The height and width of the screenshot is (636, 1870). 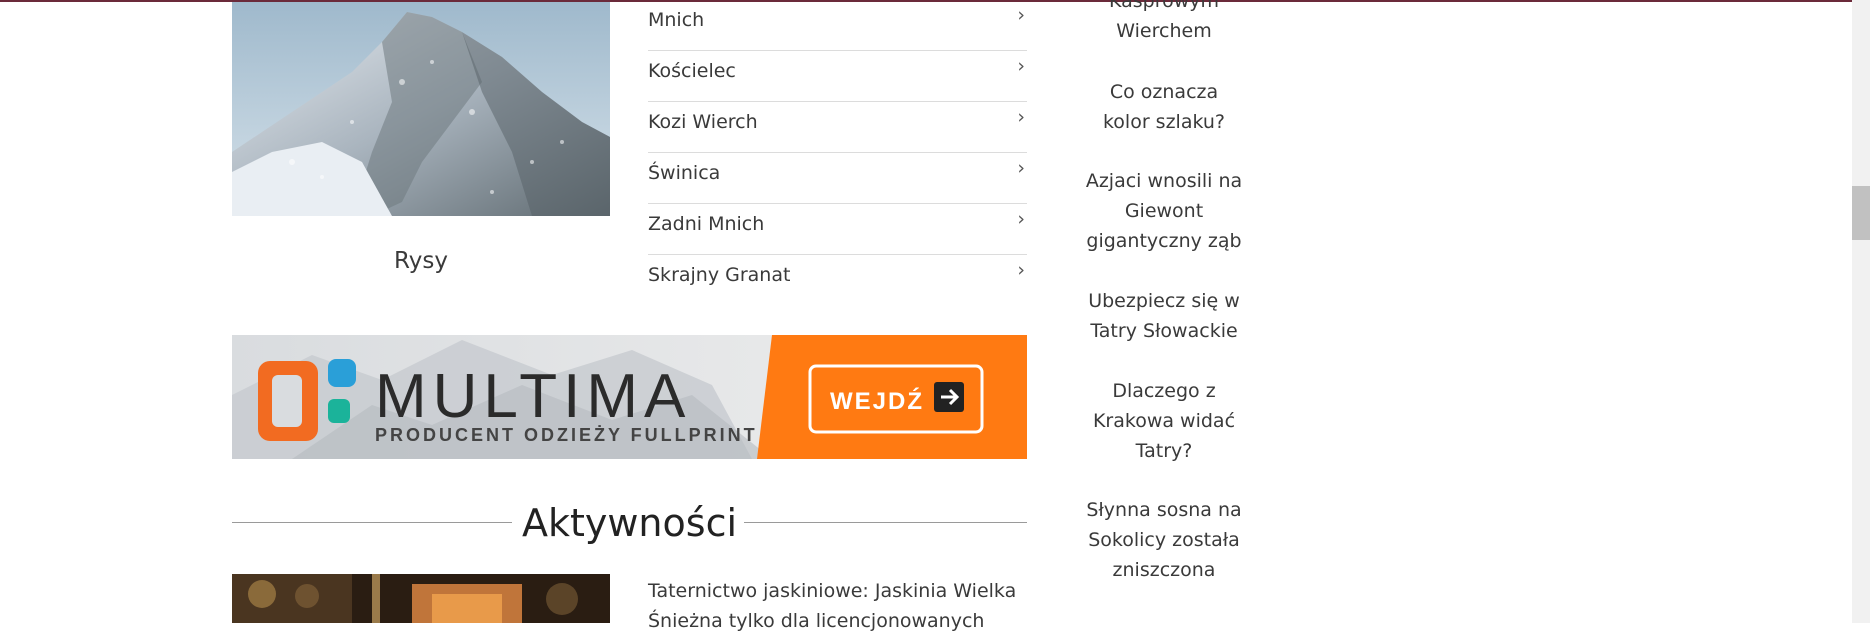 I want to click on sidebar-item-line: Tatry Słowackie, so click(x=1164, y=331).